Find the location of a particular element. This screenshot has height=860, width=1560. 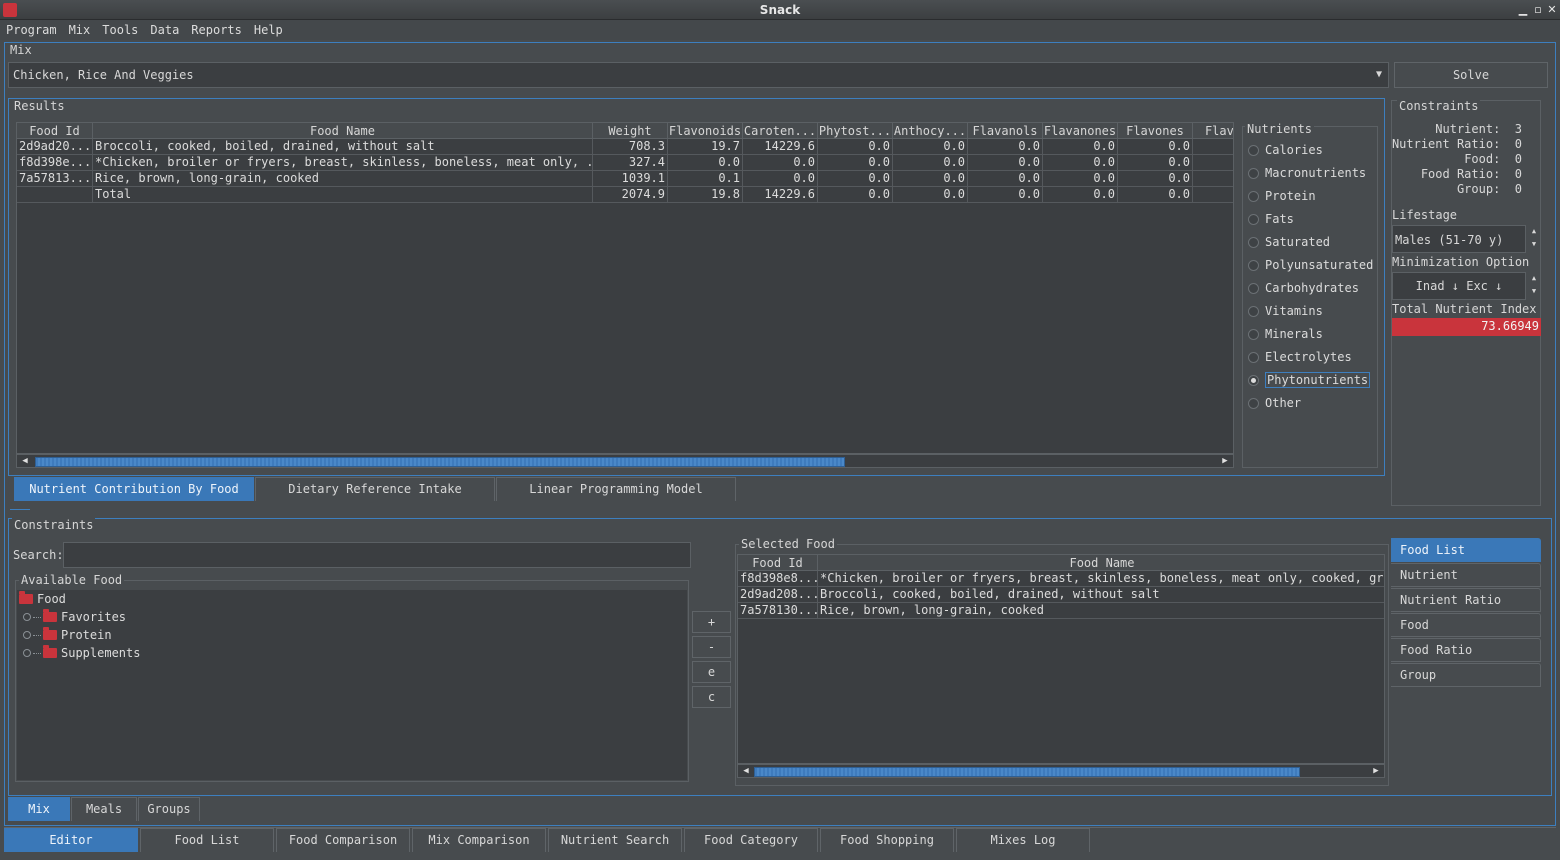

radio-phytonutrients: Phytonutrients is located at coordinates (1313, 380).